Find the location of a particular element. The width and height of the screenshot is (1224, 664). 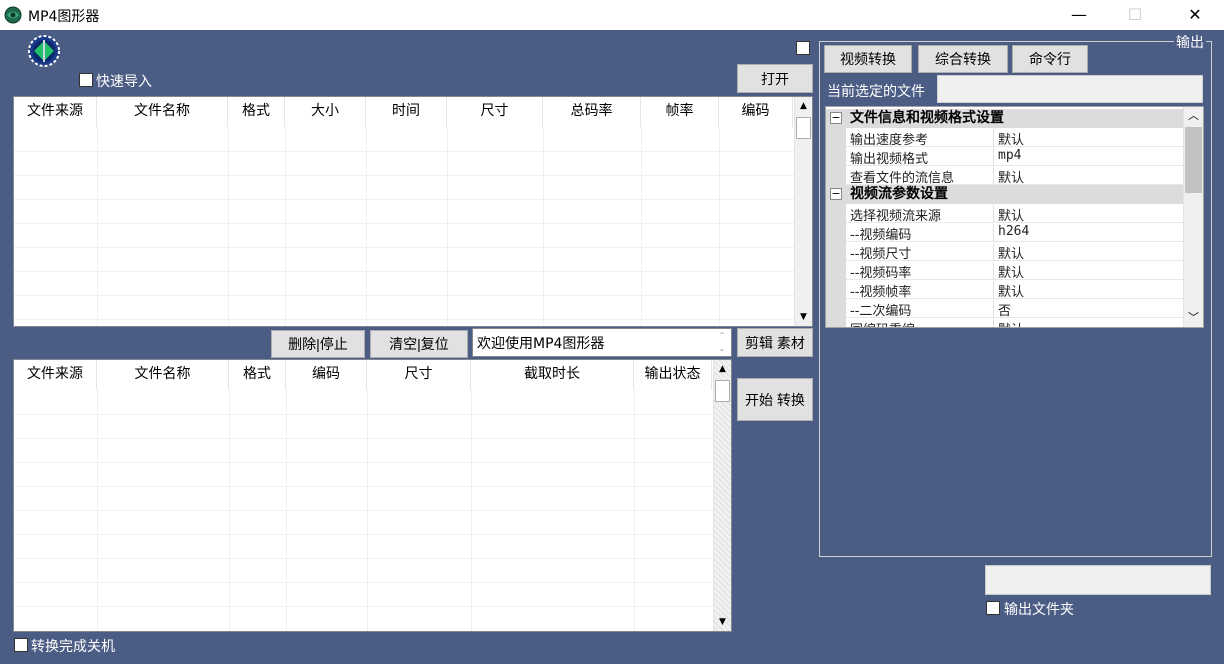

output-table-scrollbar: ▲ ▼ is located at coordinates (722, 495).